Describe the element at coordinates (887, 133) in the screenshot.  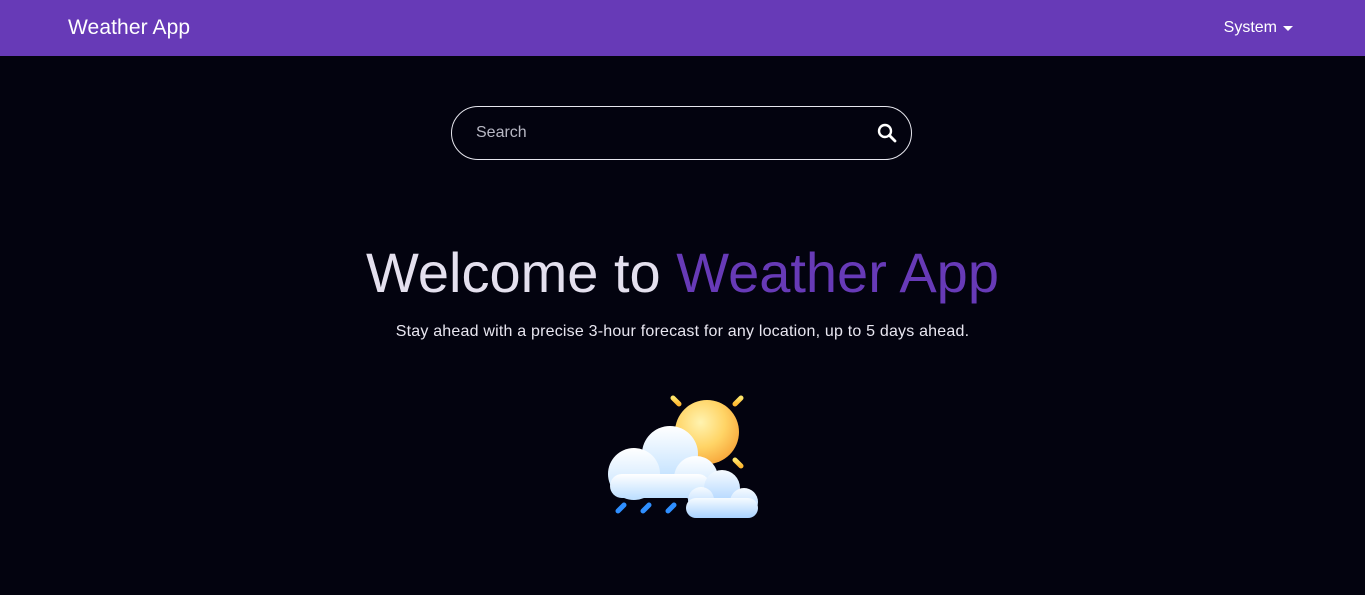
I see `search-icon` at that location.